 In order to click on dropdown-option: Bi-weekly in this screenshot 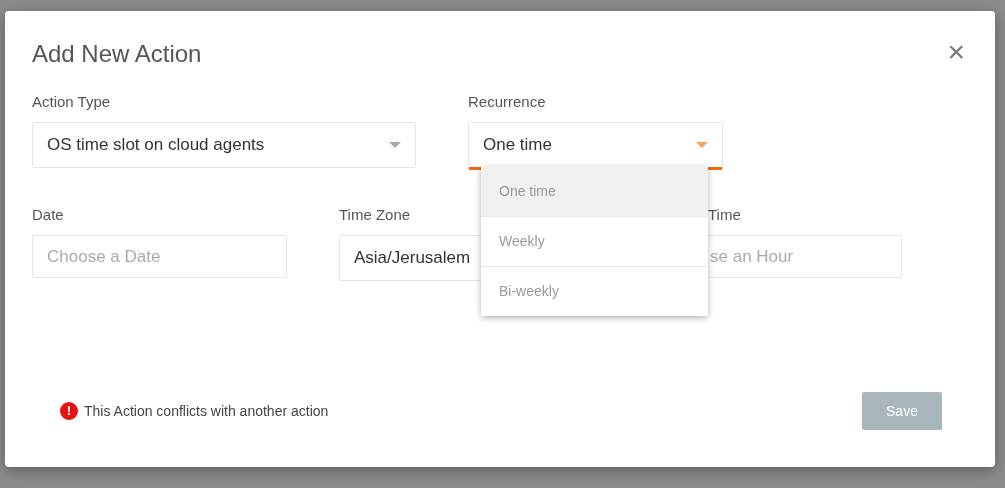, I will do `click(594, 291)`.